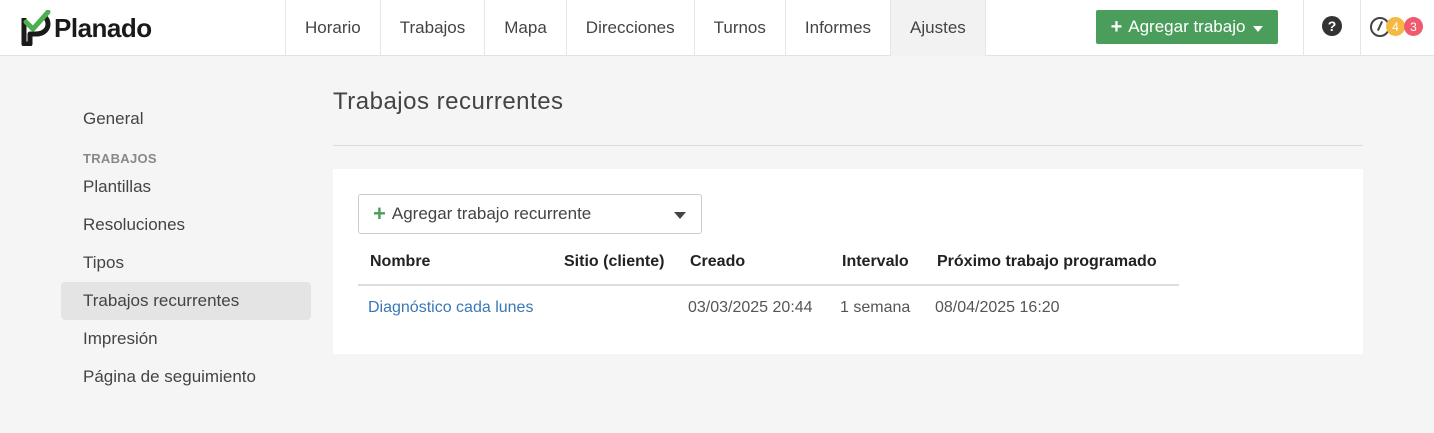  Describe the element at coordinates (455, 262) in the screenshot. I see `column-header-nombre: Nombre` at that location.